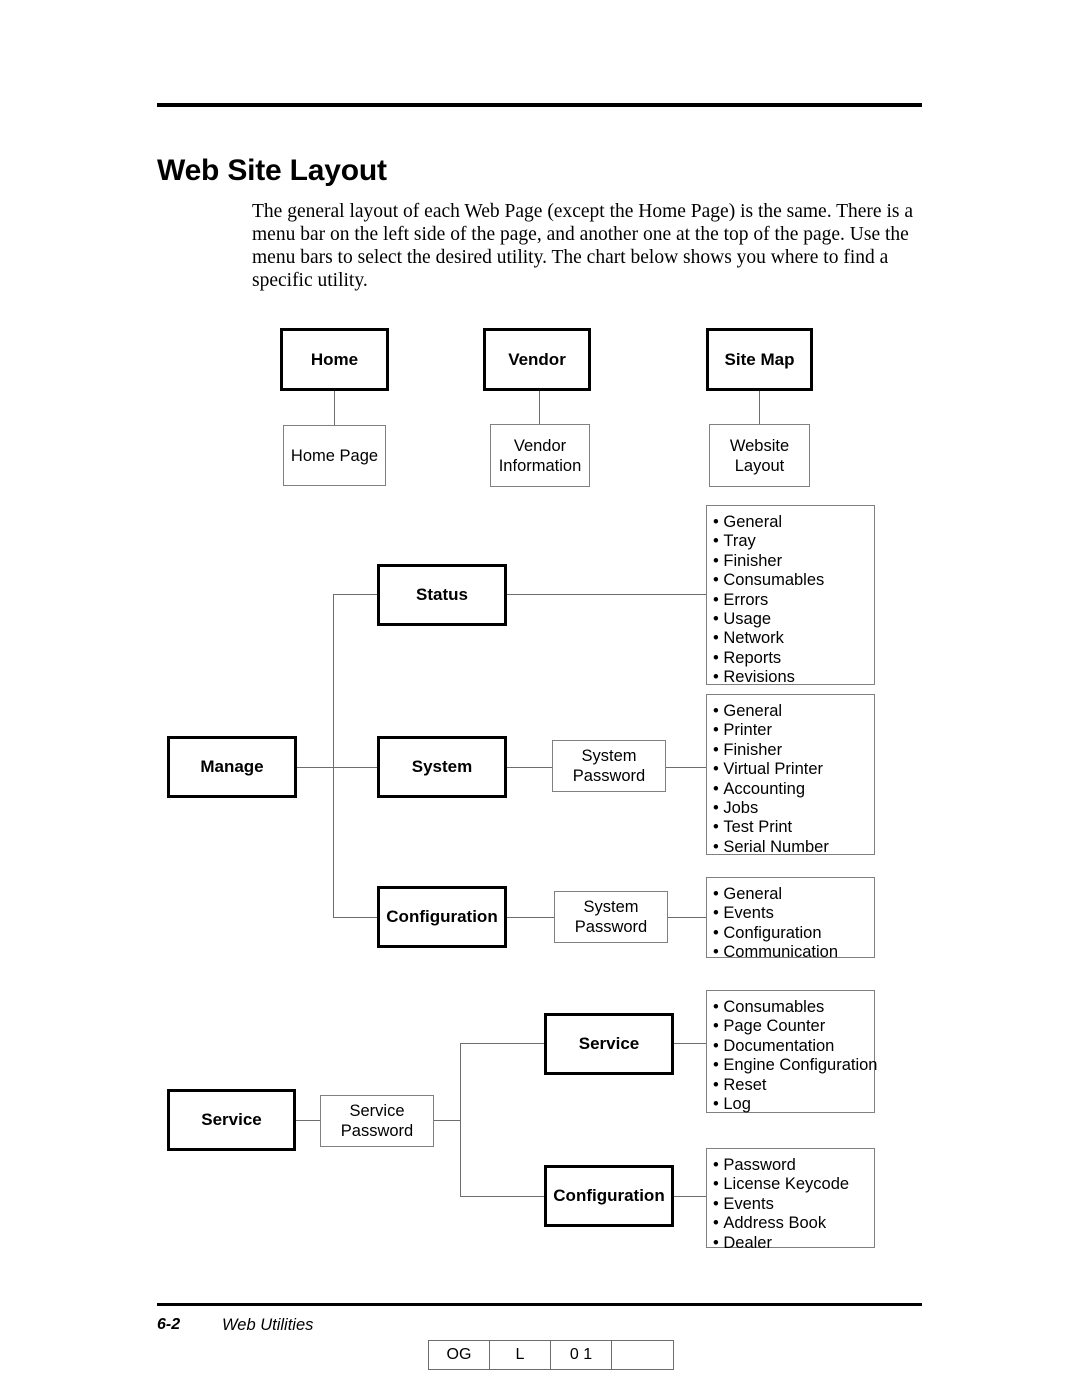 This screenshot has height=1397, width=1080. Describe the element at coordinates (793, 730) in the screenshot. I see `list-item: Printer` at that location.